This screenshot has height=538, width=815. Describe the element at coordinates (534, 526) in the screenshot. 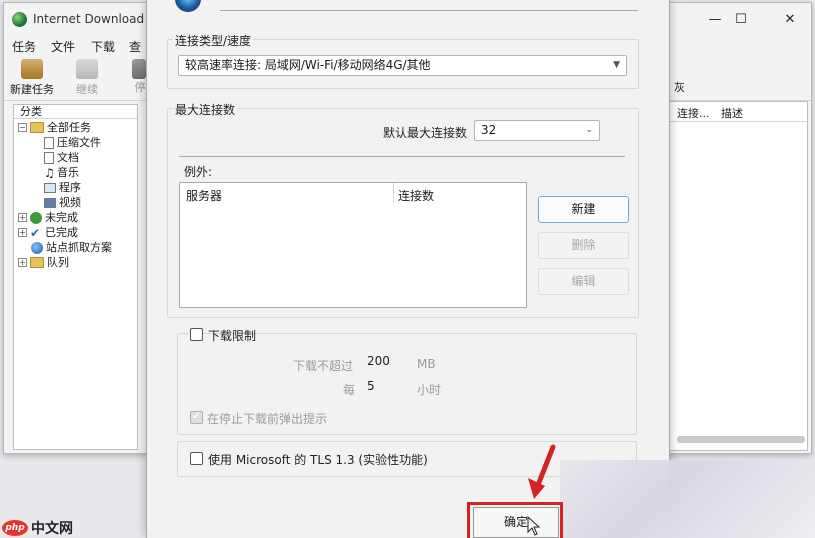

I see `mouse-pointer-icon` at that location.